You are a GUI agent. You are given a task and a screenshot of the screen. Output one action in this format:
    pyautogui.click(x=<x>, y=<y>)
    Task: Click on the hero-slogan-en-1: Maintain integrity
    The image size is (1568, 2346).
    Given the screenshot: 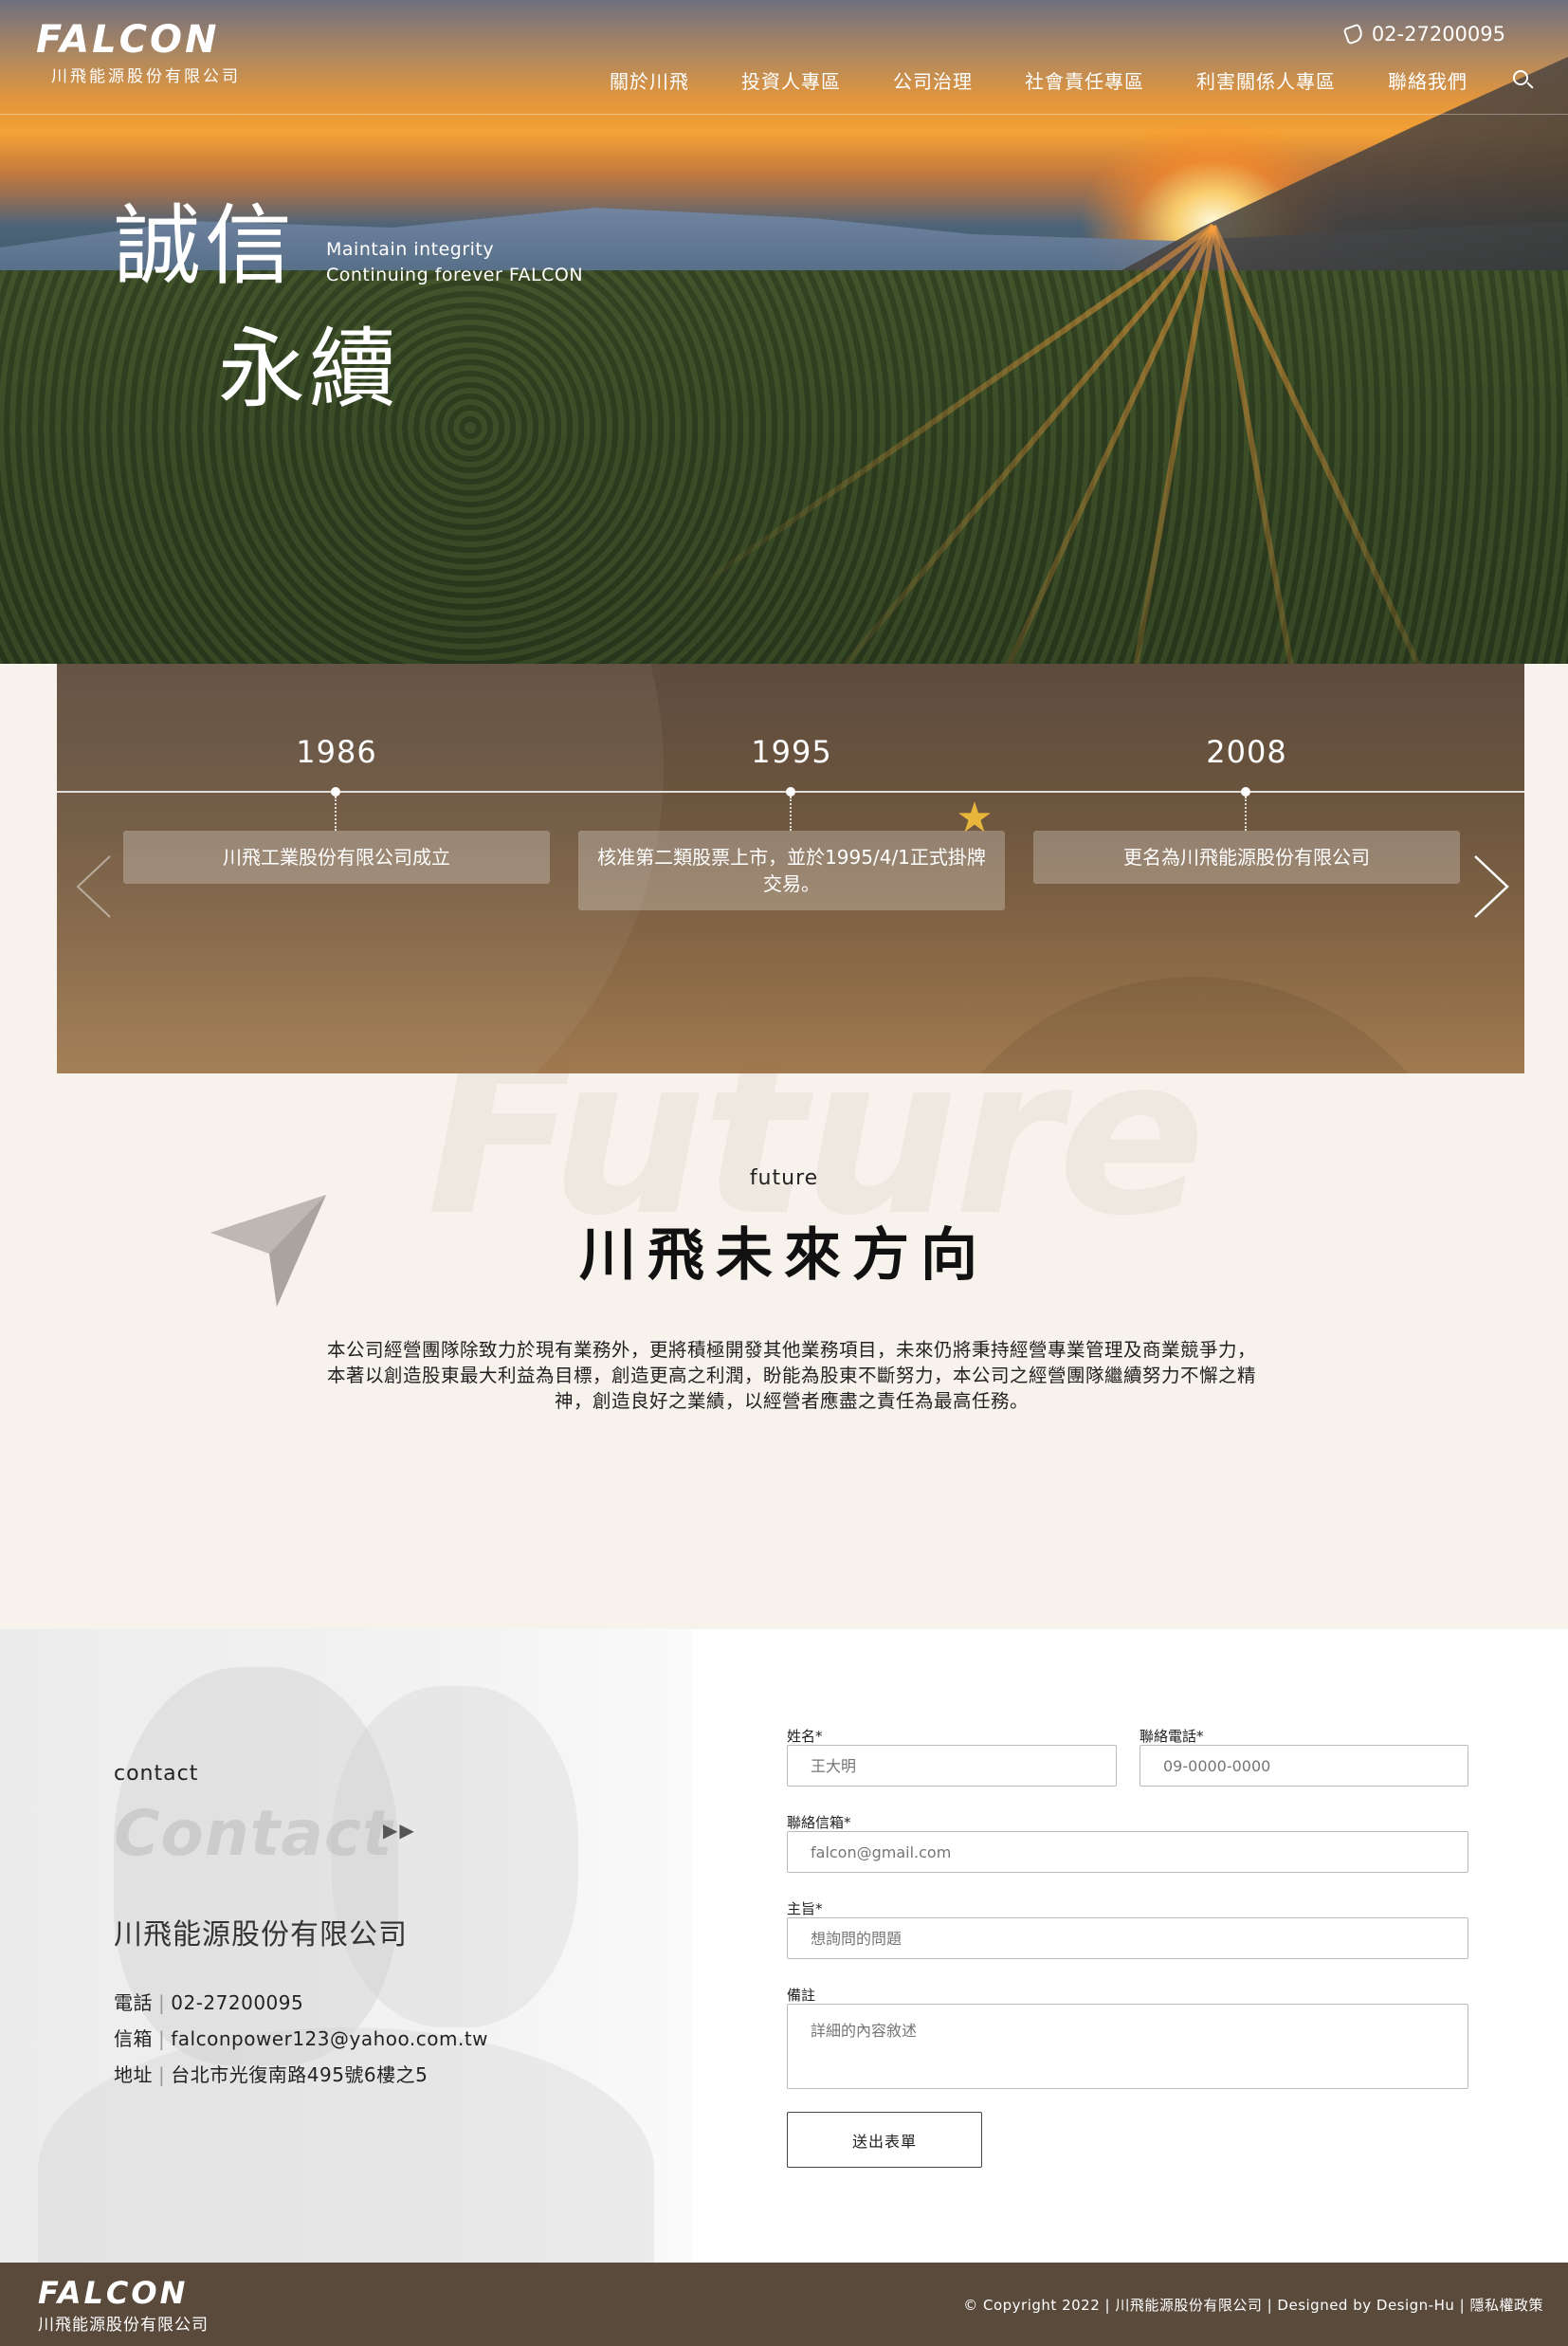 What is the action you would take?
    pyautogui.click(x=410, y=249)
    